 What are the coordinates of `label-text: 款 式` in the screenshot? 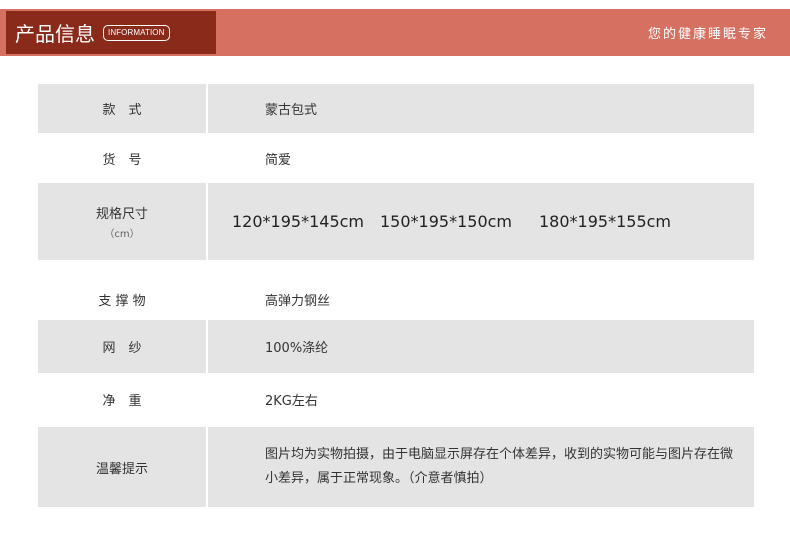 It's located at (122, 110).